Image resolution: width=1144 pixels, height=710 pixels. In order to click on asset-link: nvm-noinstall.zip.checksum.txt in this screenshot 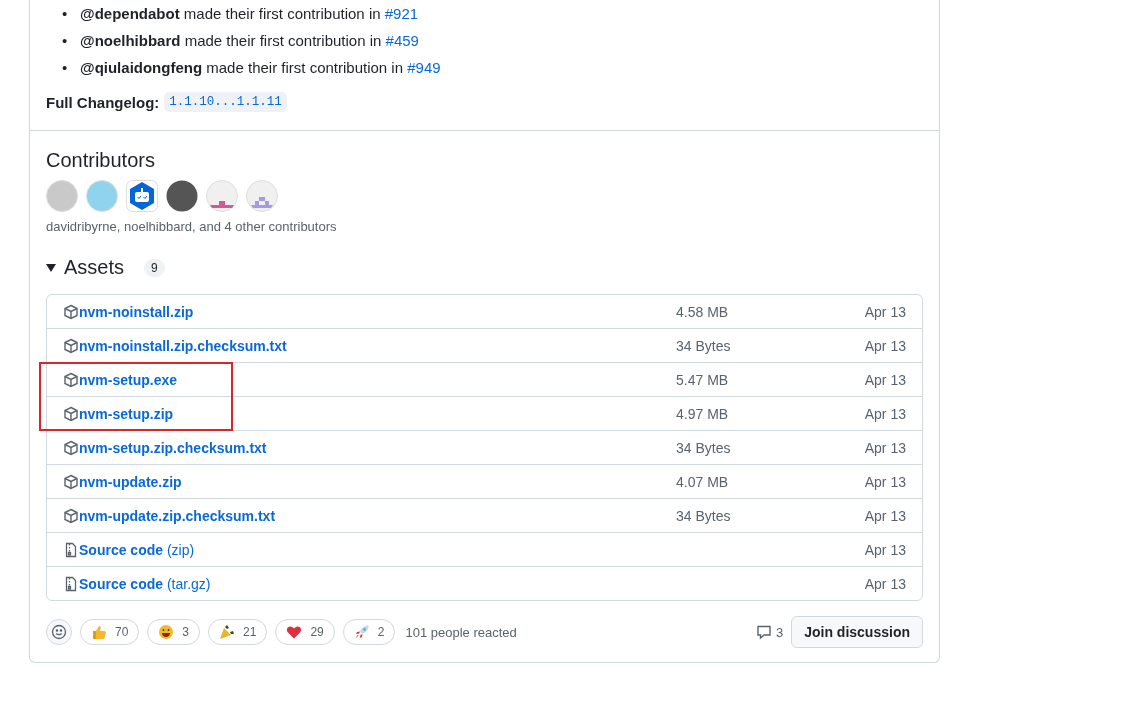, I will do `click(183, 345)`.